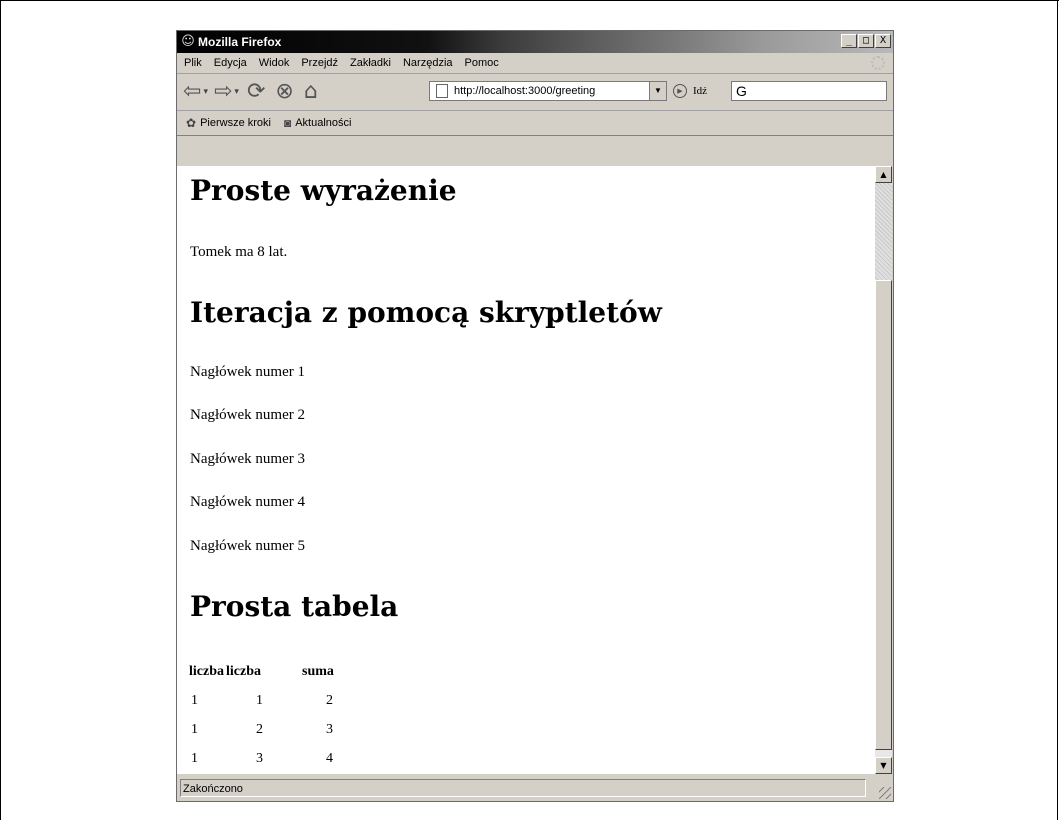 This screenshot has height=820, width=1059. What do you see at coordinates (235, 123) in the screenshot?
I see `bookmark-label: Pierwsze kroki` at bounding box center [235, 123].